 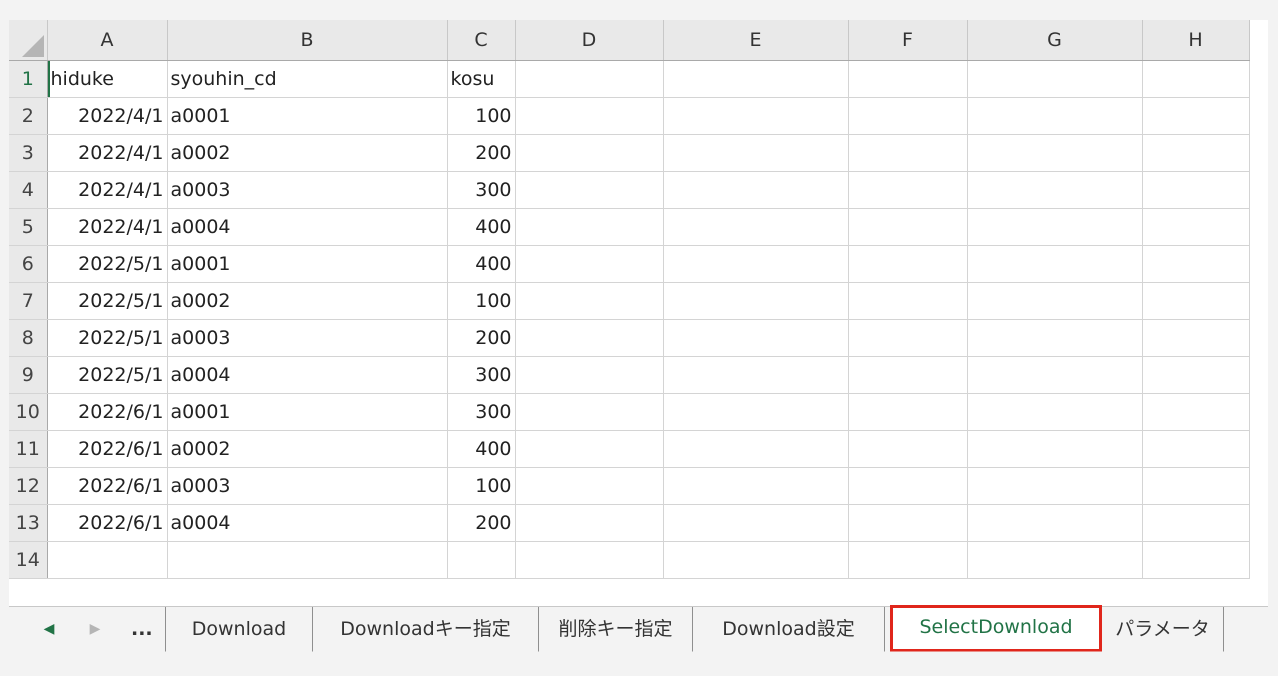 What do you see at coordinates (1196, 40) in the screenshot?
I see `column-header-h: H` at bounding box center [1196, 40].